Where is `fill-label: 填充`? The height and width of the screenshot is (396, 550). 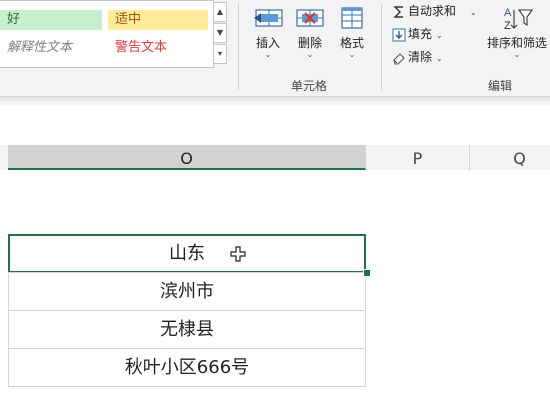
fill-label: 填充 is located at coordinates (420, 34).